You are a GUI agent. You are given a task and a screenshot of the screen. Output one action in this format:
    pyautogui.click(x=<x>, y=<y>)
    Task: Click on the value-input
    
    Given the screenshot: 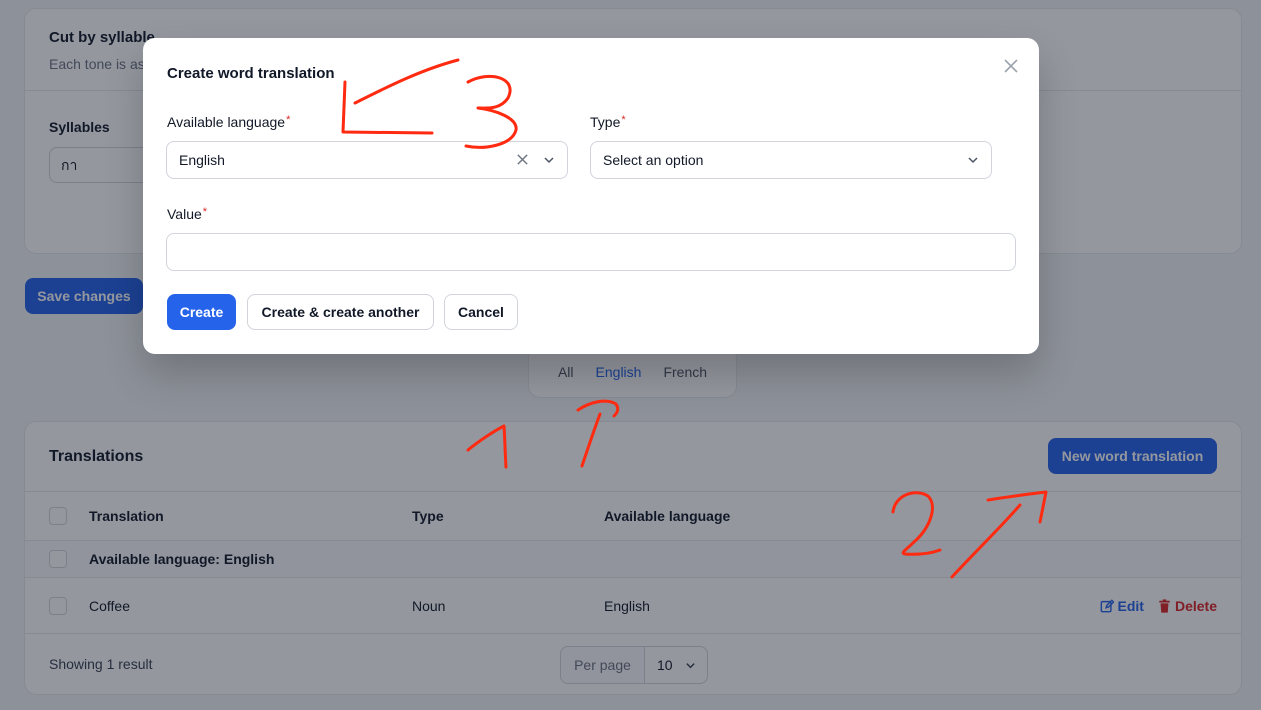 What is the action you would take?
    pyautogui.click(x=591, y=252)
    